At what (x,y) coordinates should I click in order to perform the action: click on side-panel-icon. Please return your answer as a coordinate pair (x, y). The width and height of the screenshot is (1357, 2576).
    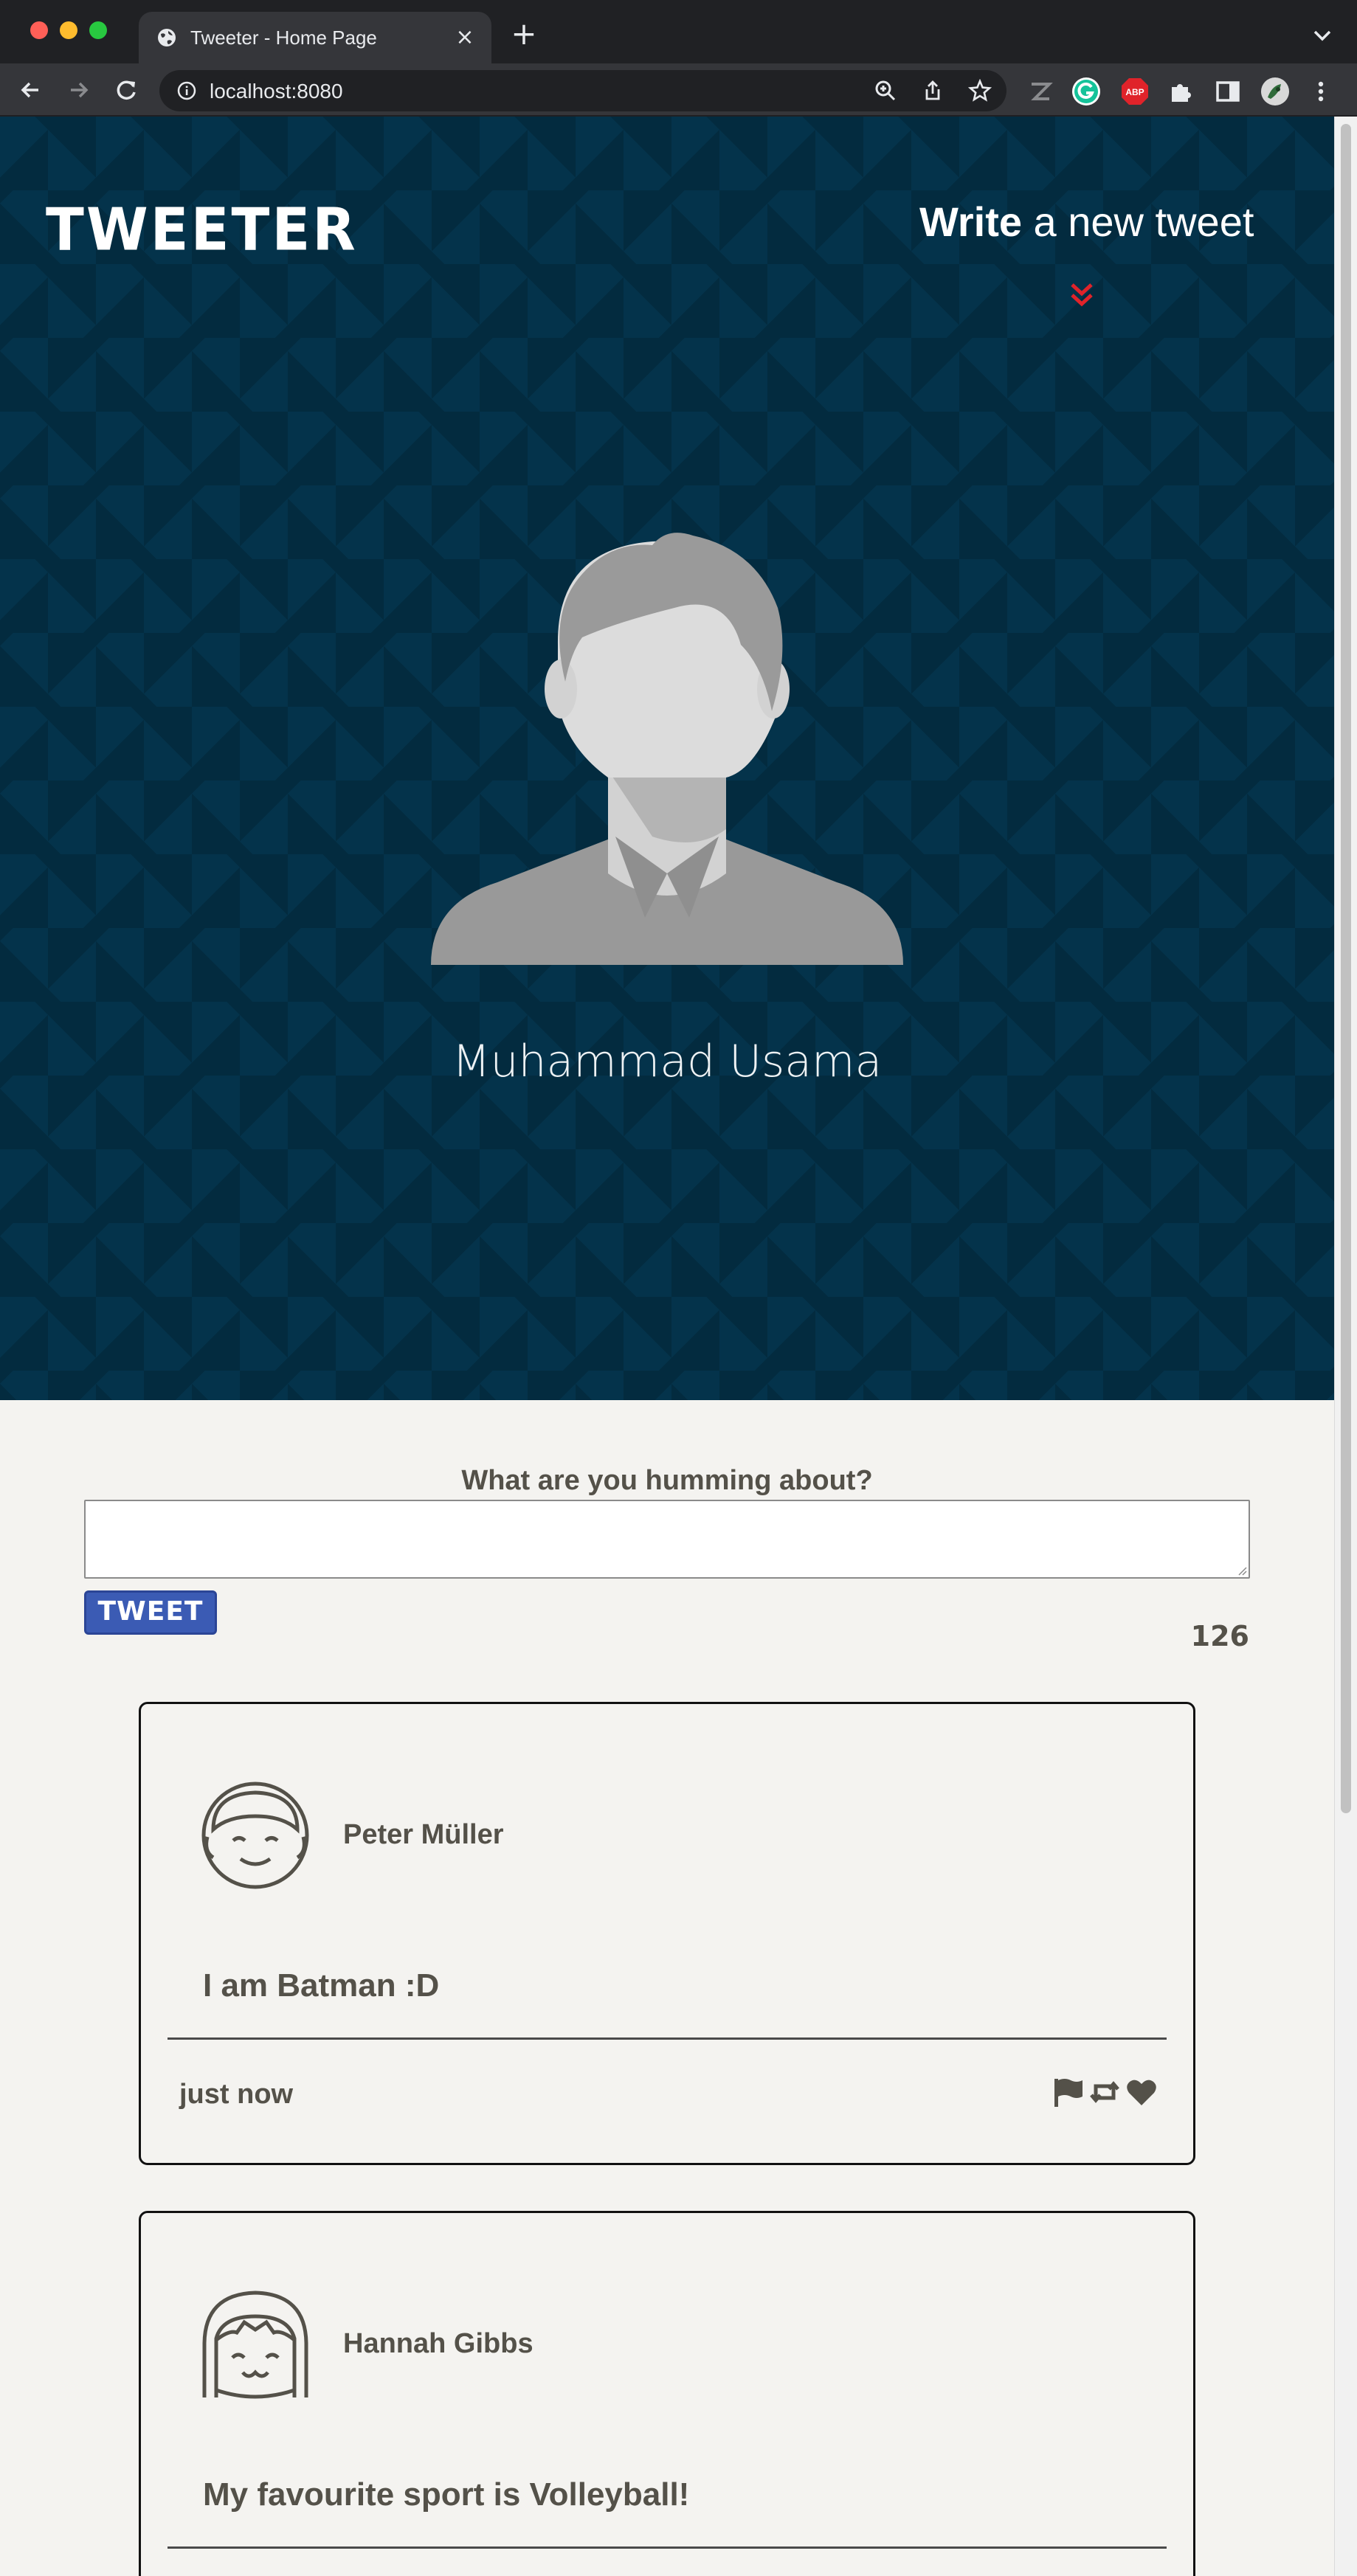
    Looking at the image, I should click on (1228, 92).